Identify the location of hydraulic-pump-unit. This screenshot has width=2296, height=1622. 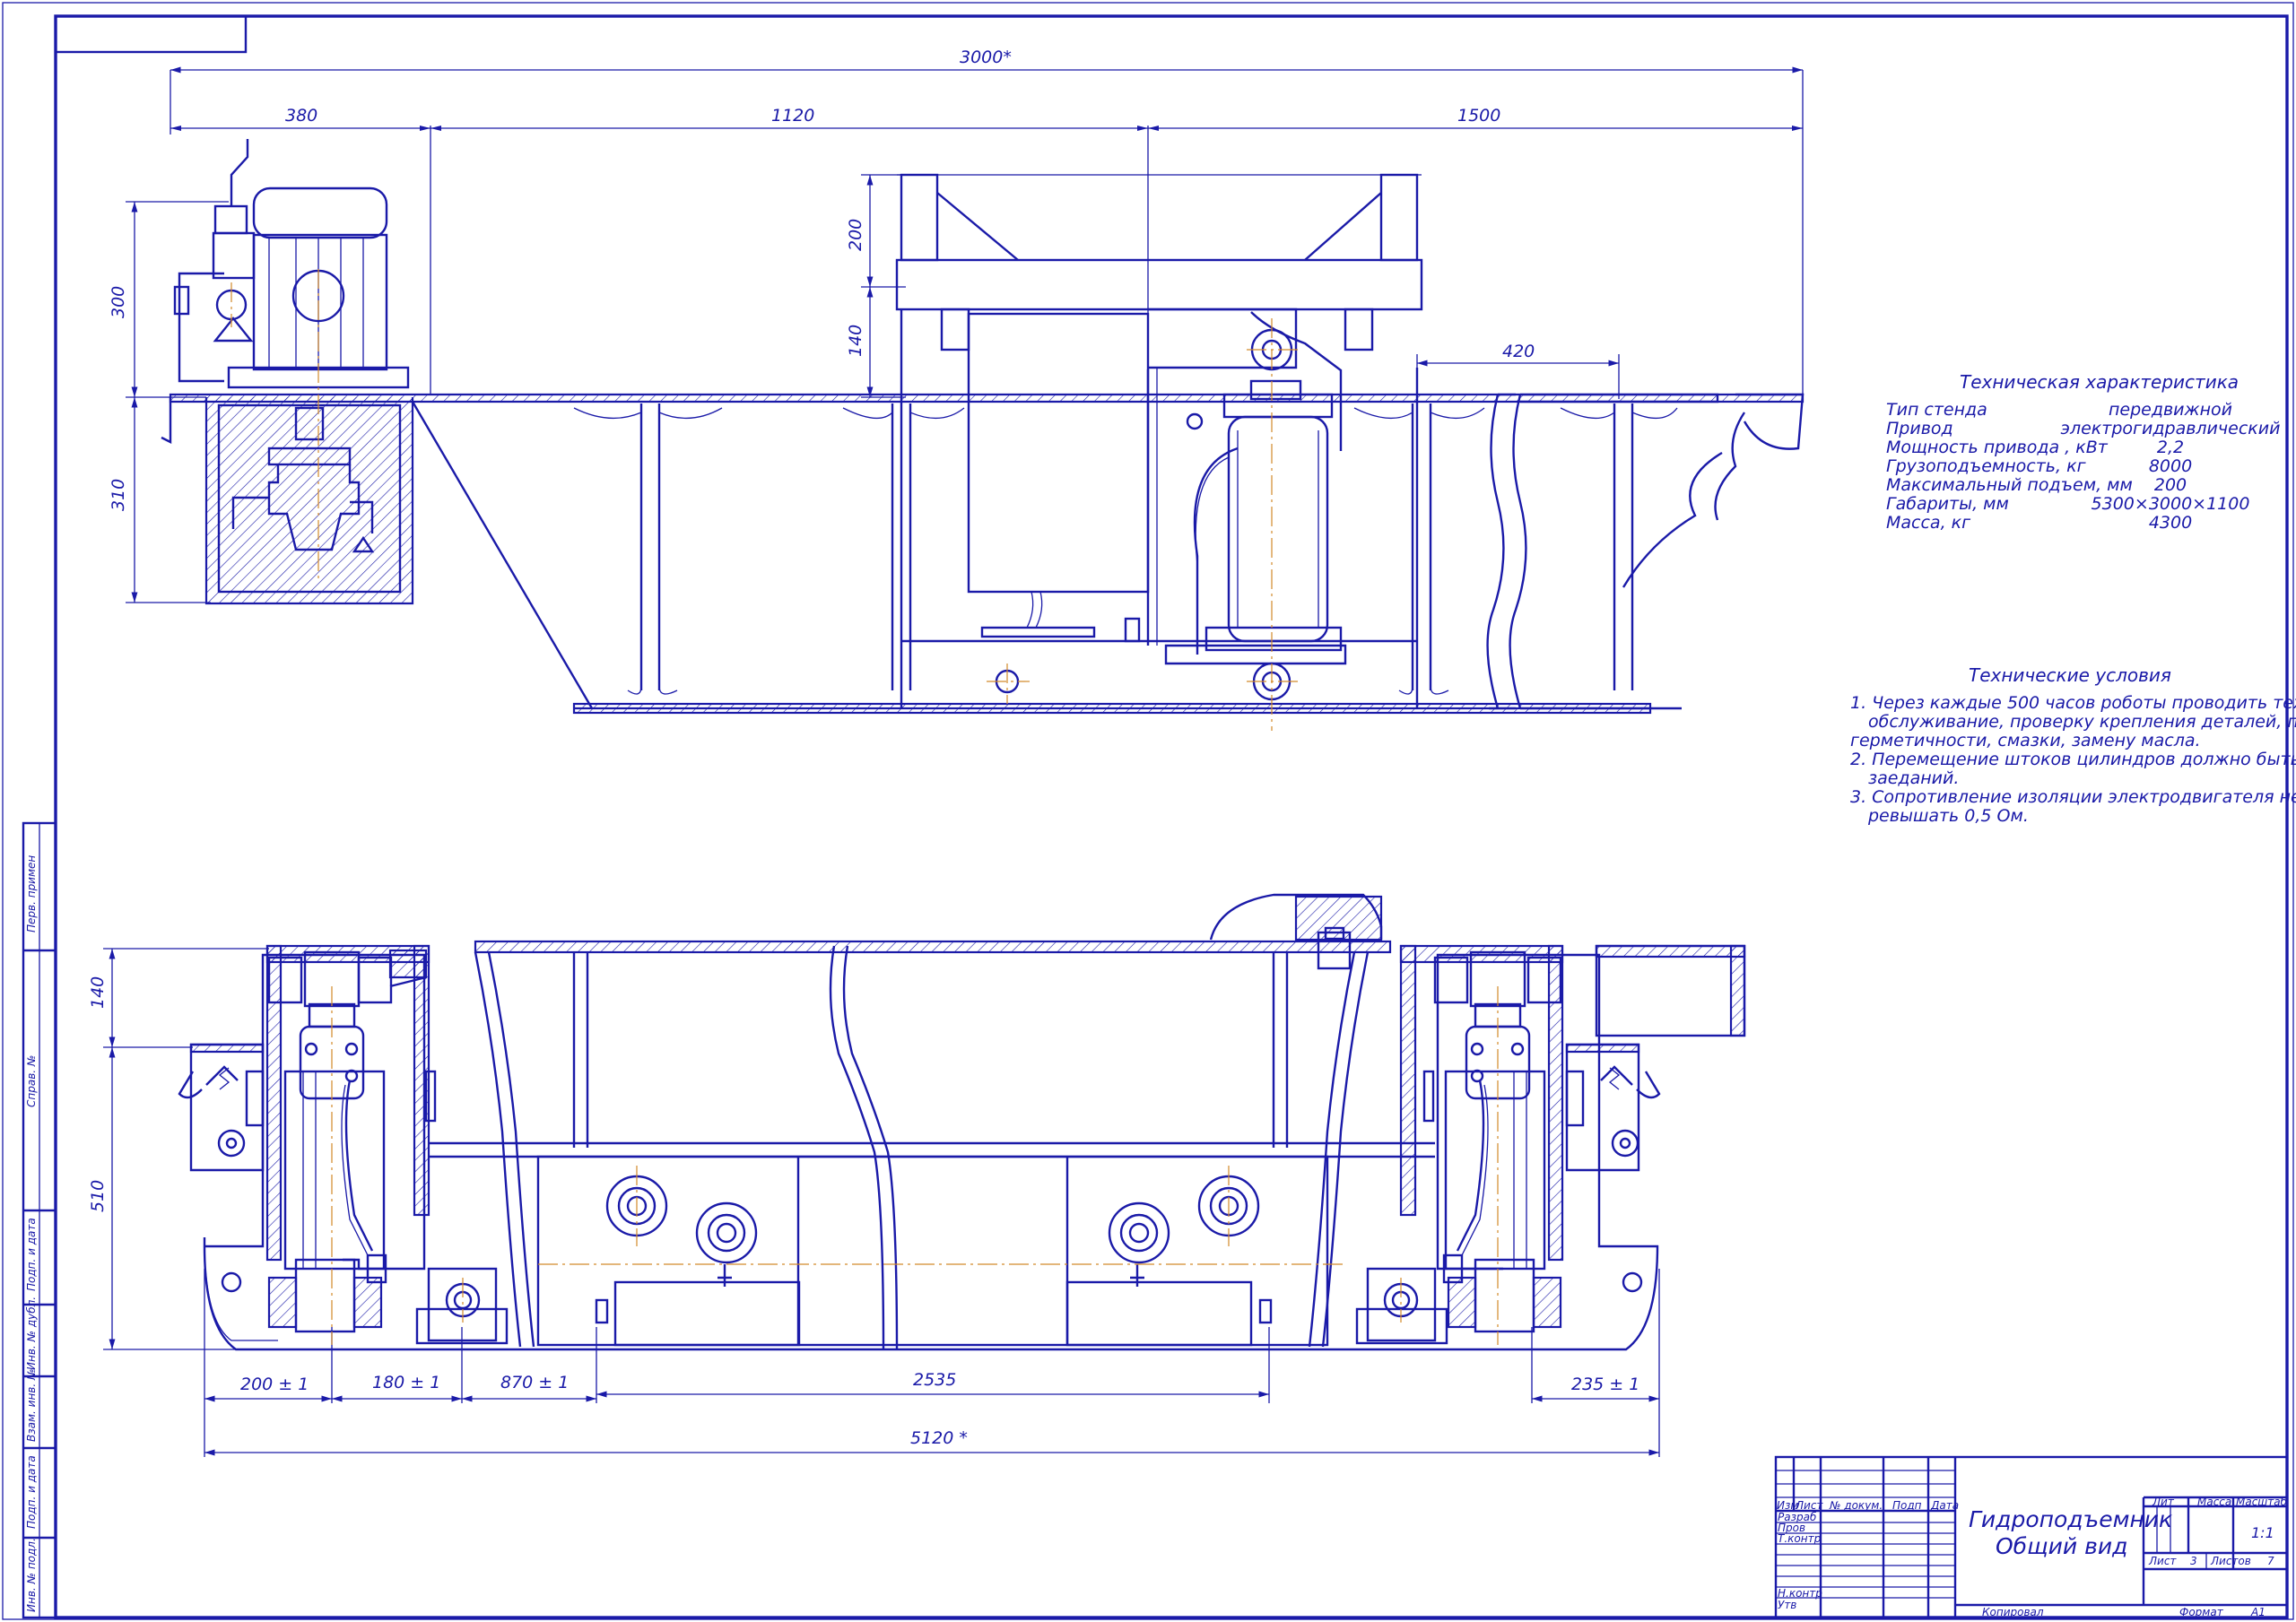
(291, 264).